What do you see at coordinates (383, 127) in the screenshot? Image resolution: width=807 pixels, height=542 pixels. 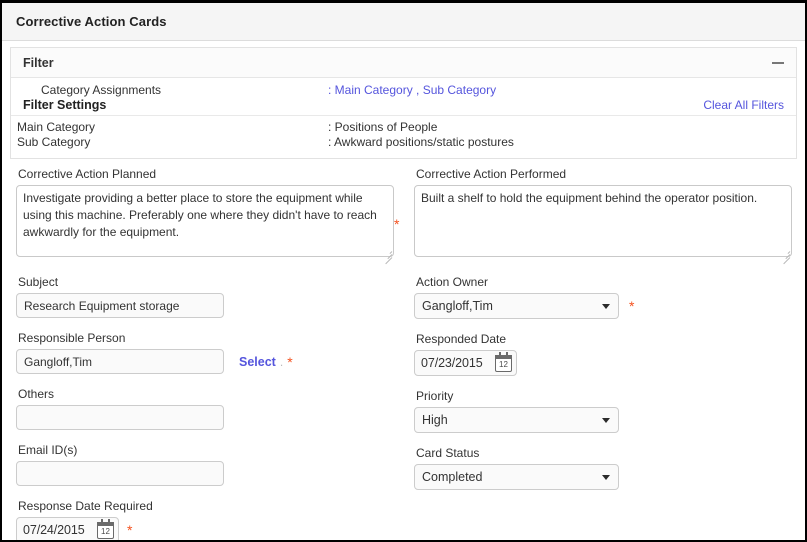 I see `main-category-value: : Positions of People` at bounding box center [383, 127].